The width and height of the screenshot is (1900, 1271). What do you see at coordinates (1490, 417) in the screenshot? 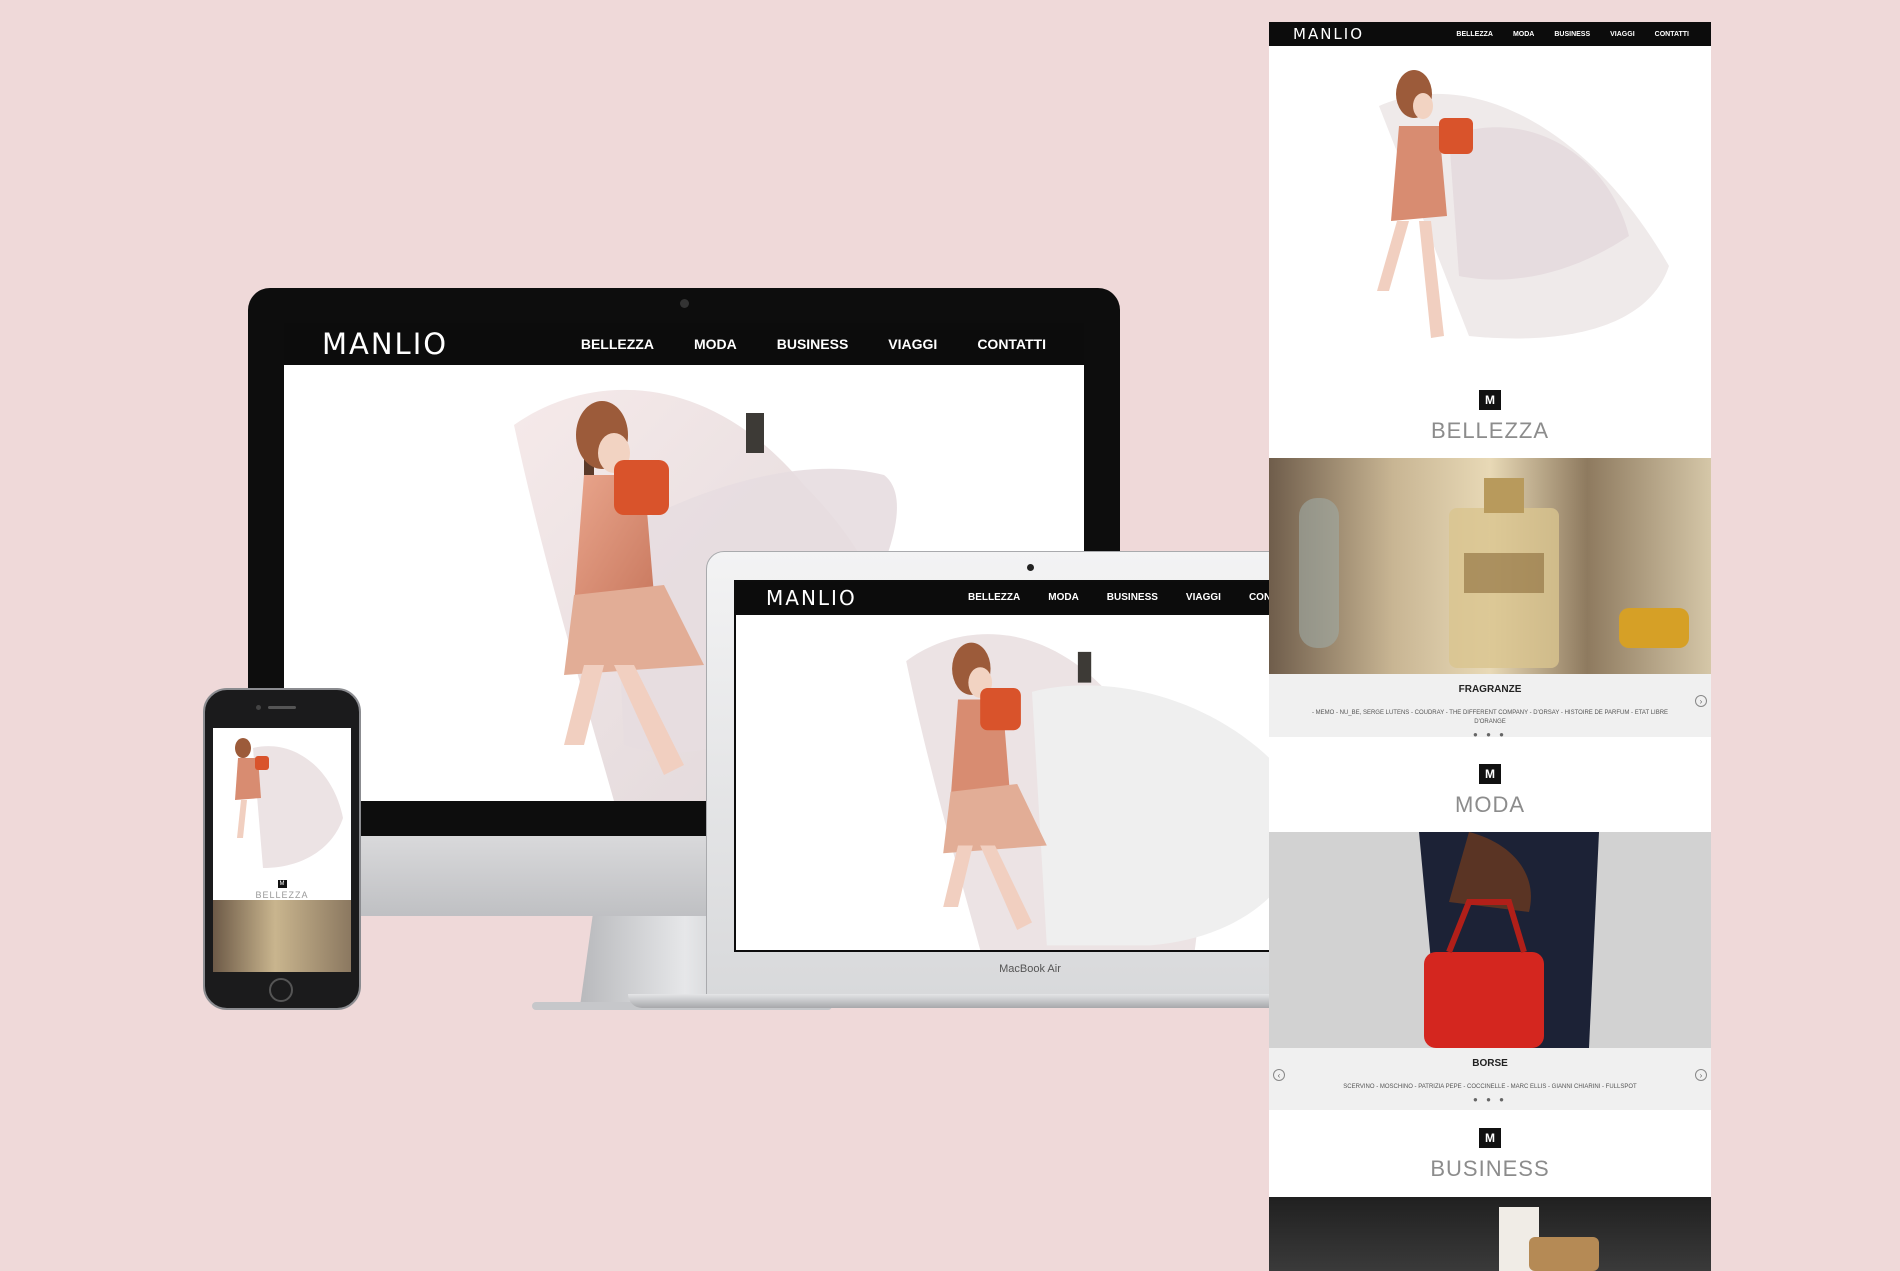
I see `section-bellezza-head: M BELLEZZA` at bounding box center [1490, 417].